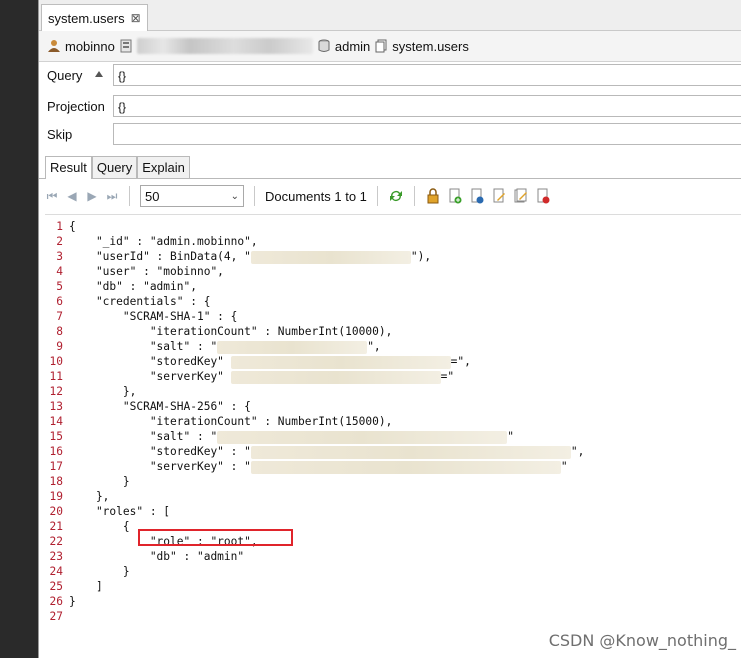  I want to click on line-number: 19, so click(56, 496).